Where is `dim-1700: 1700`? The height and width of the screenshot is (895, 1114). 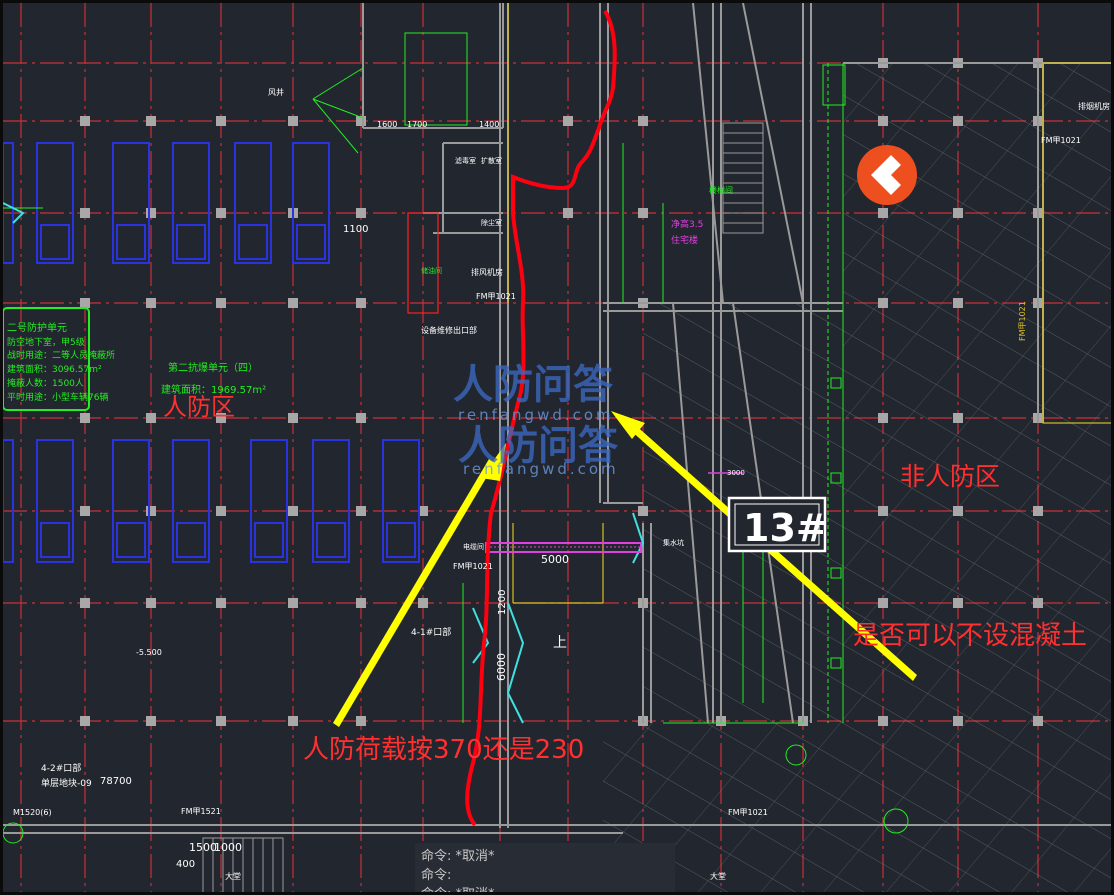
dim-1700: 1700 is located at coordinates (417, 124).